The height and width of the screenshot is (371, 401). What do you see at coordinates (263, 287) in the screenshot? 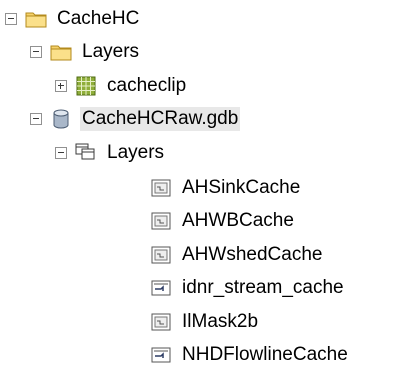
I see `tree-node-label: idnr_stream_cache` at bounding box center [263, 287].